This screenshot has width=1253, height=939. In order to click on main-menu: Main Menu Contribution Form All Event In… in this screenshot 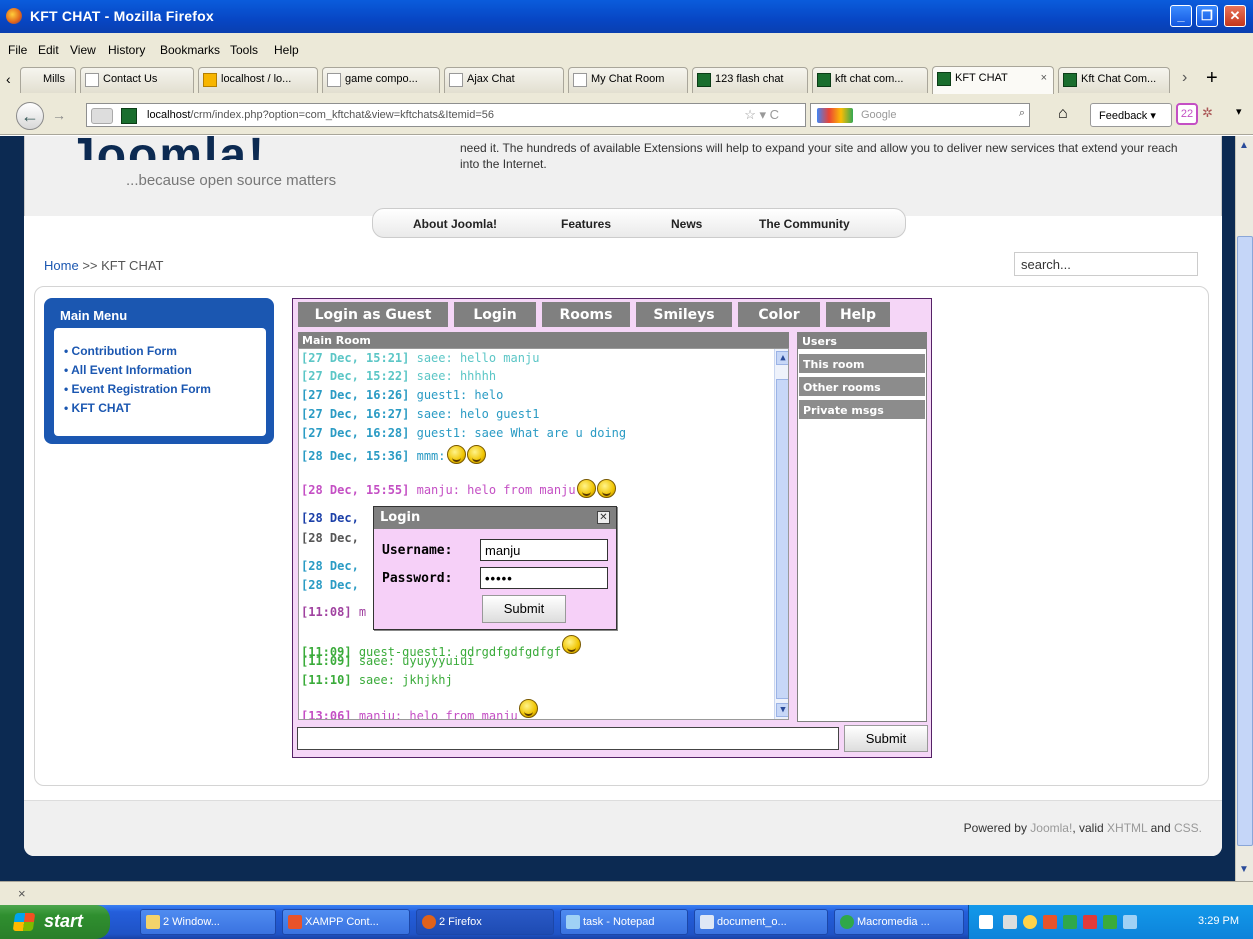, I will do `click(159, 371)`.